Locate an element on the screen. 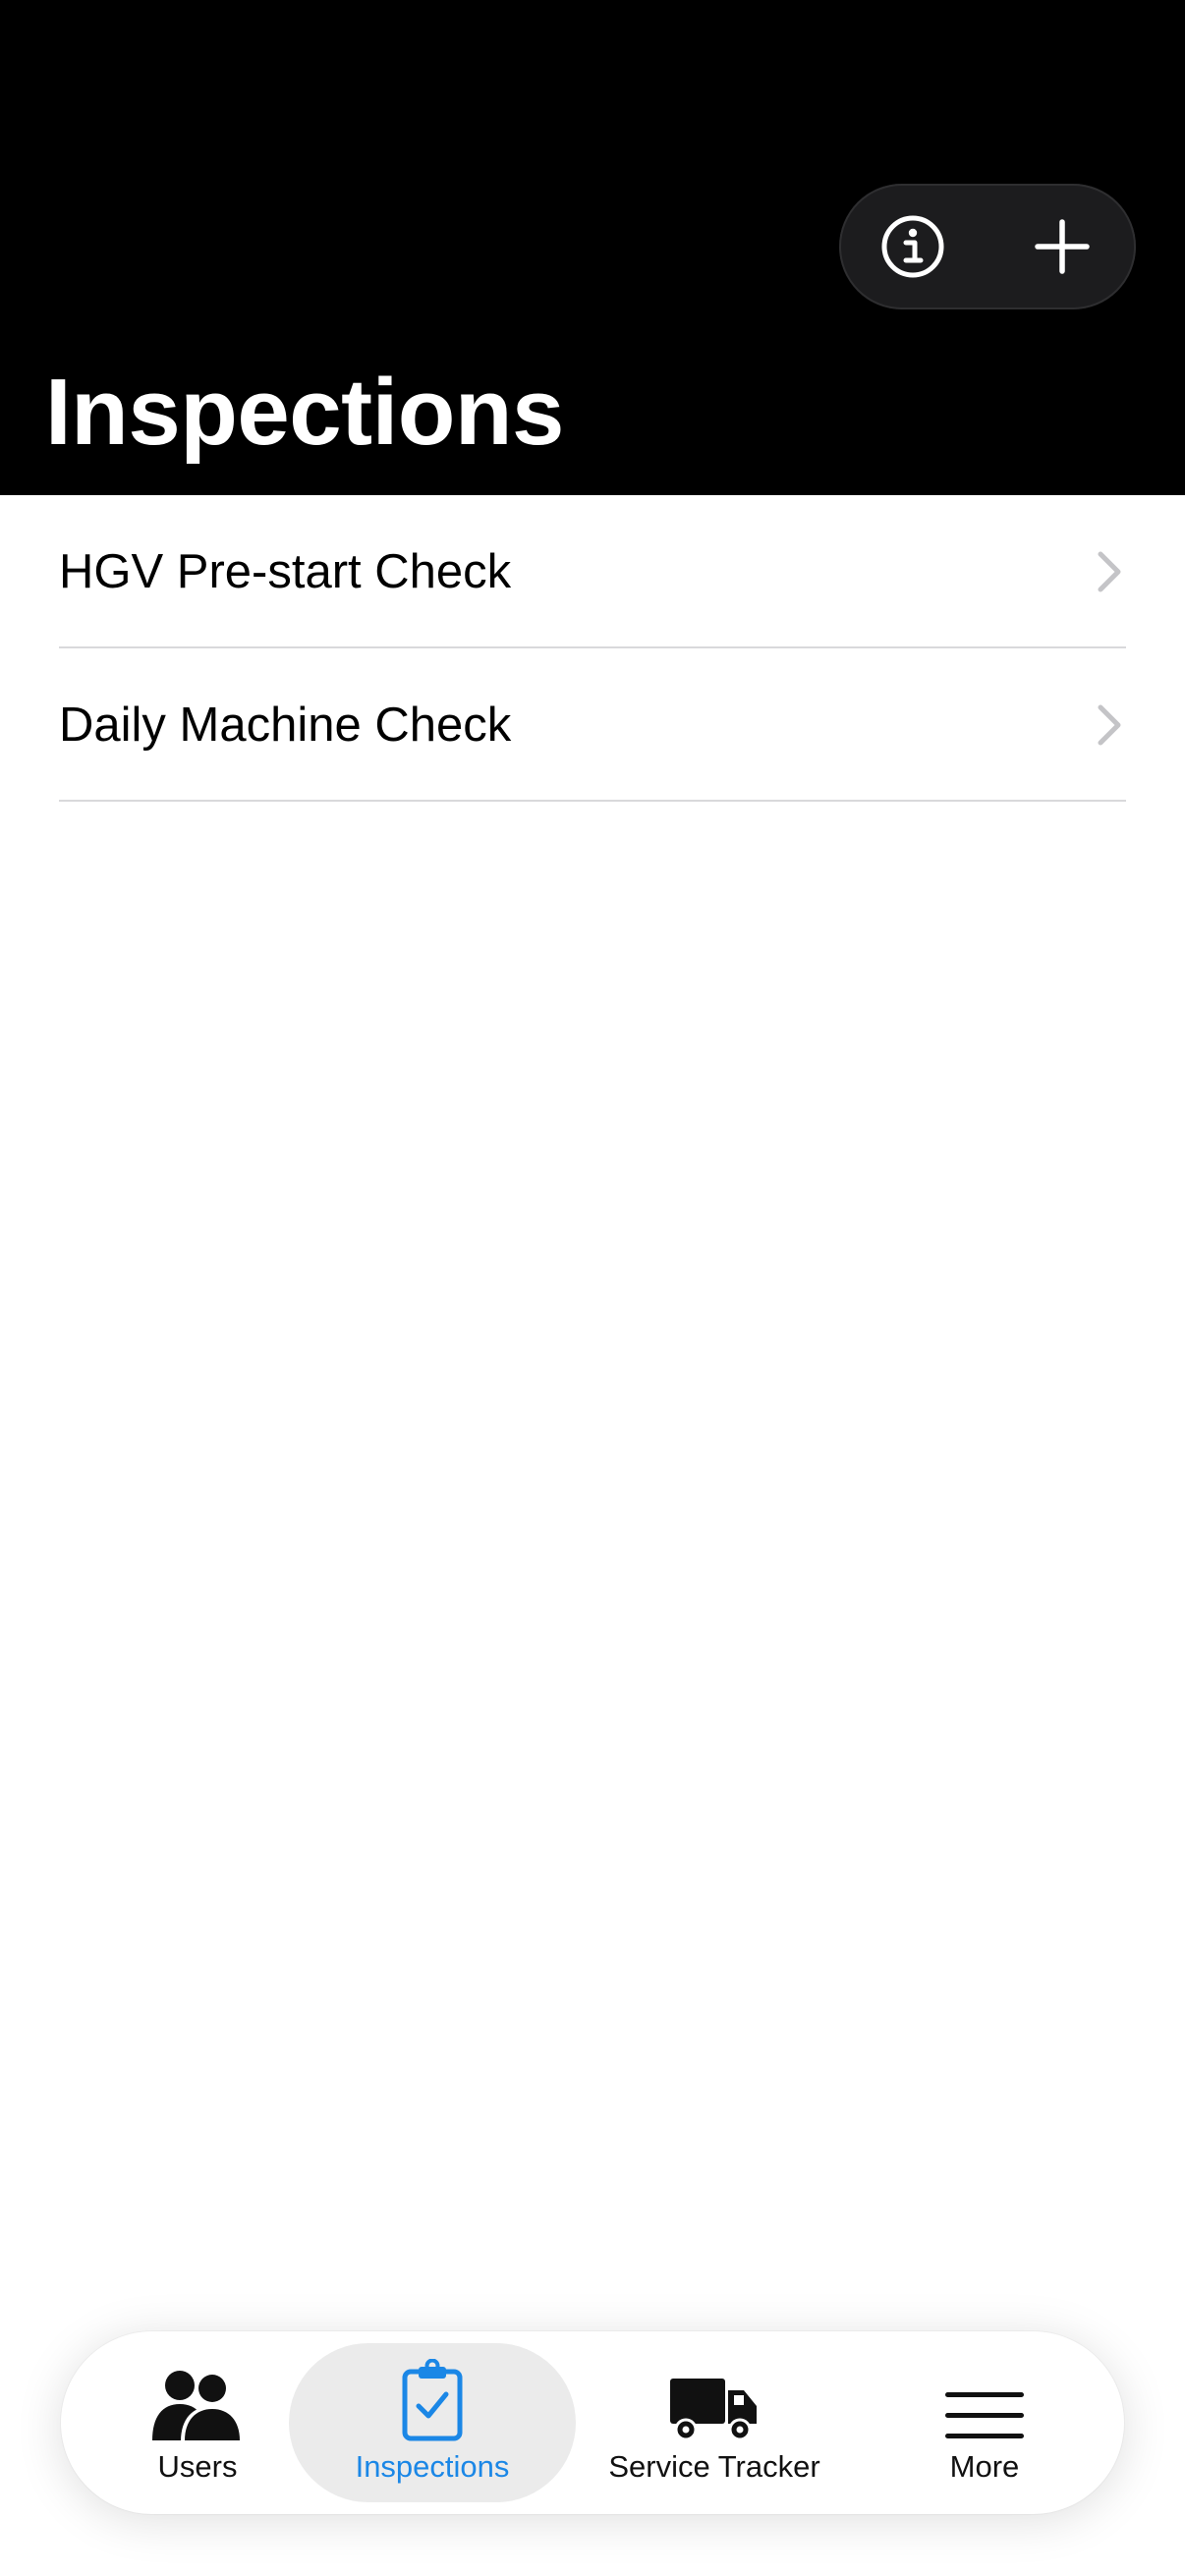  tab-users: Users is located at coordinates (198, 2422).